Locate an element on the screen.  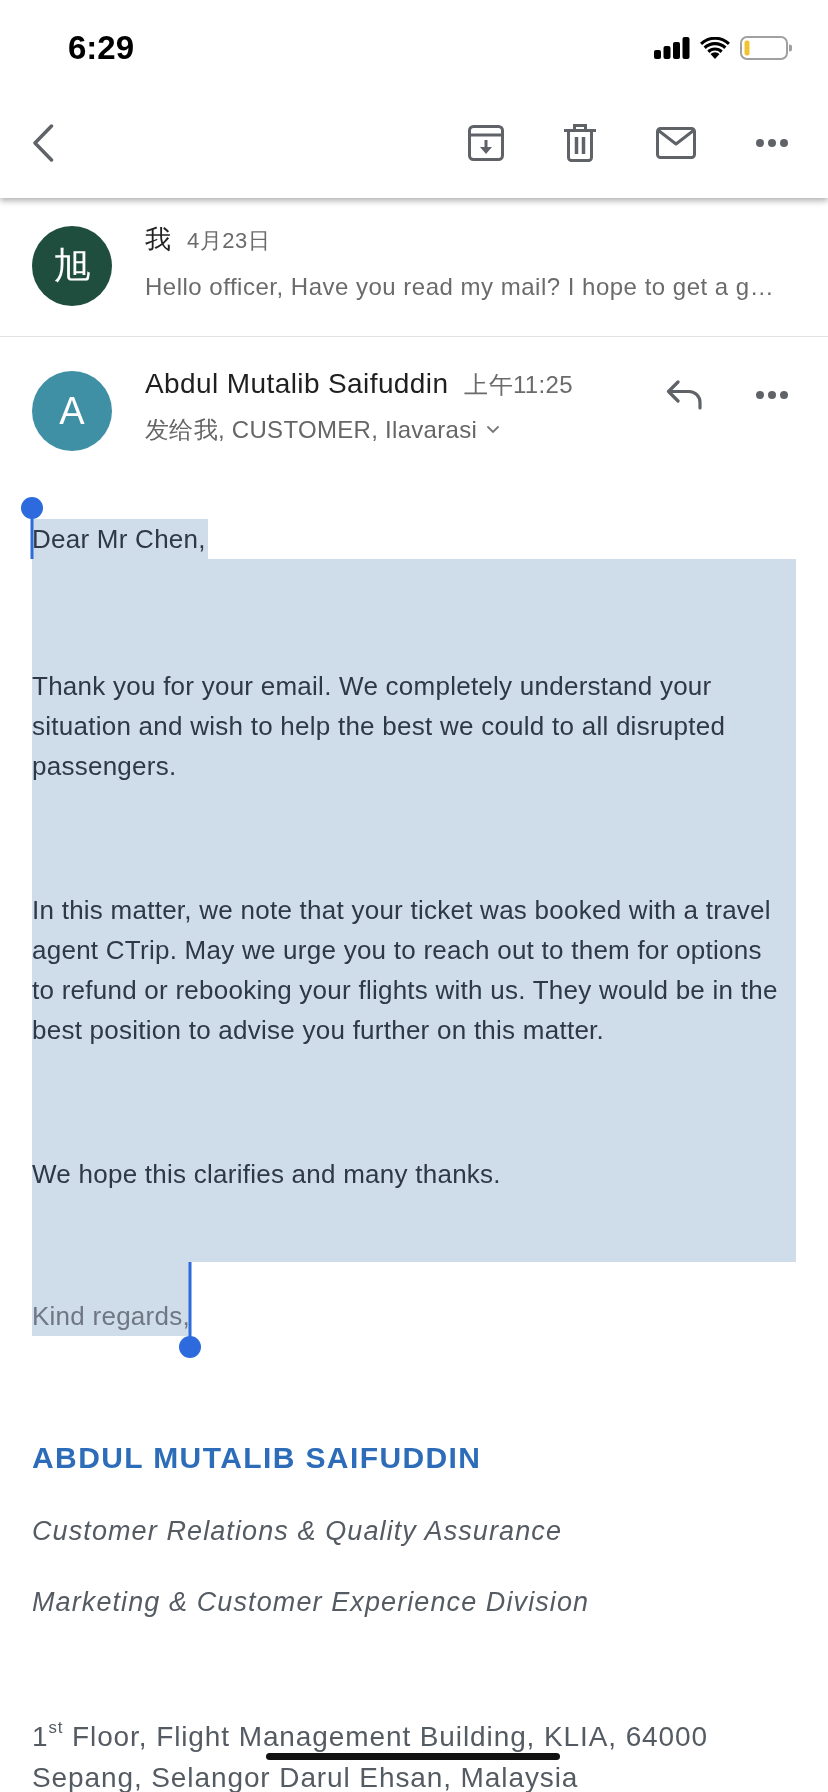
back-button is located at coordinates (43, 143).